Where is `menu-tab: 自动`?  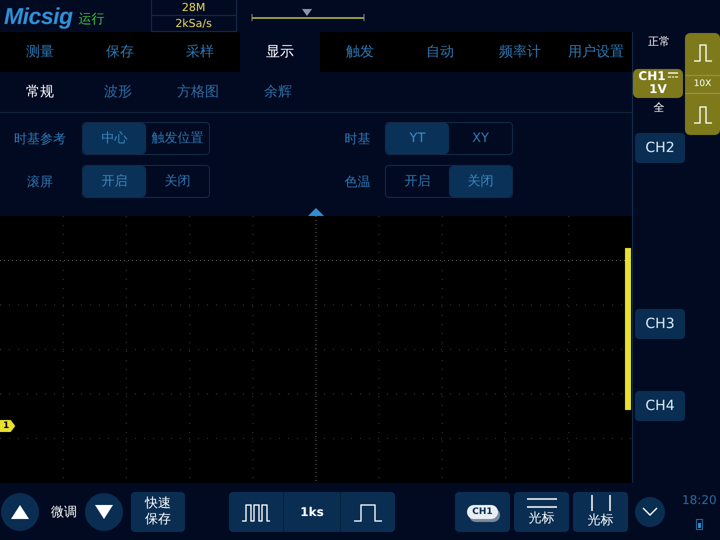 menu-tab: 自动 is located at coordinates (440, 52).